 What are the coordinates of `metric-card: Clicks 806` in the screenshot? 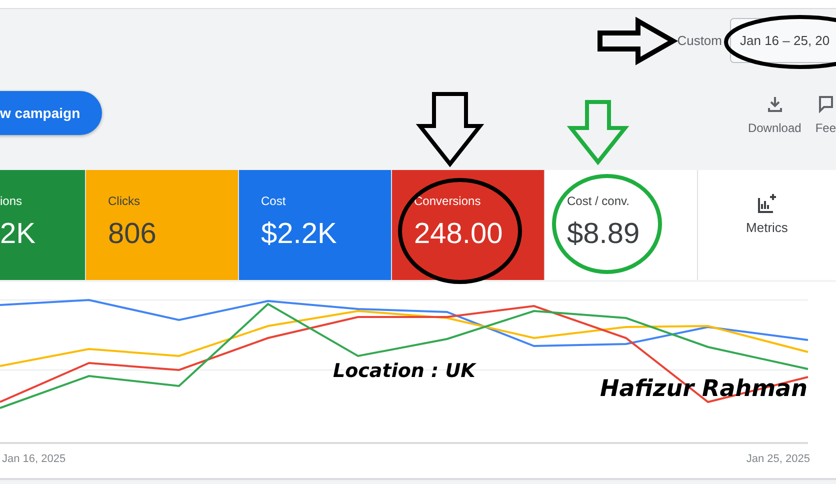 It's located at (162, 225).